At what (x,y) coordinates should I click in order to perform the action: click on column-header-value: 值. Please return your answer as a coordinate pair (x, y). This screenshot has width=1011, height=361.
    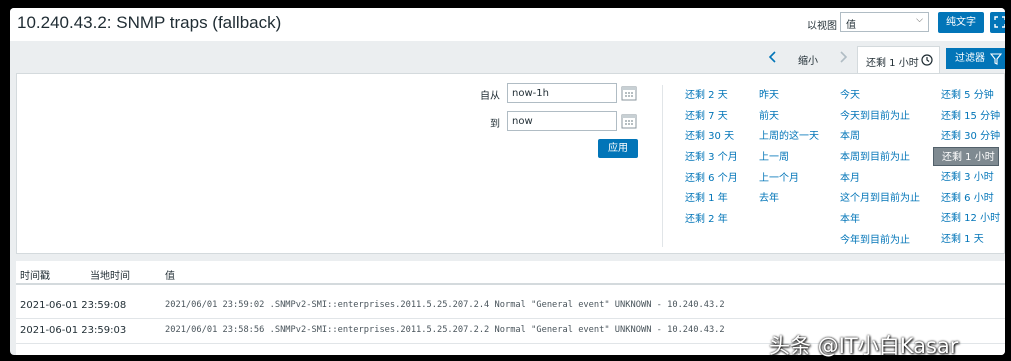
    Looking at the image, I should click on (170, 276).